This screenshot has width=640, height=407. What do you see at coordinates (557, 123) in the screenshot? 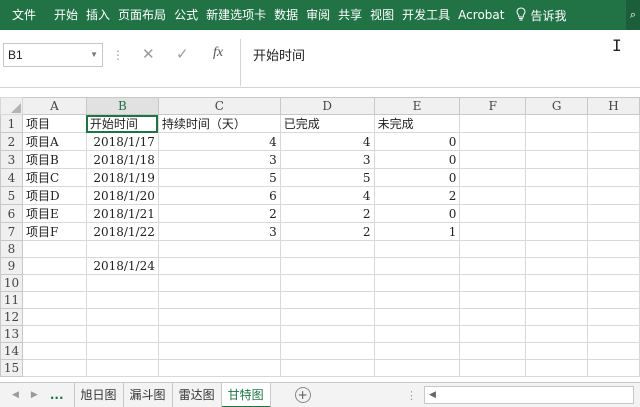
I see `cell-g1` at bounding box center [557, 123].